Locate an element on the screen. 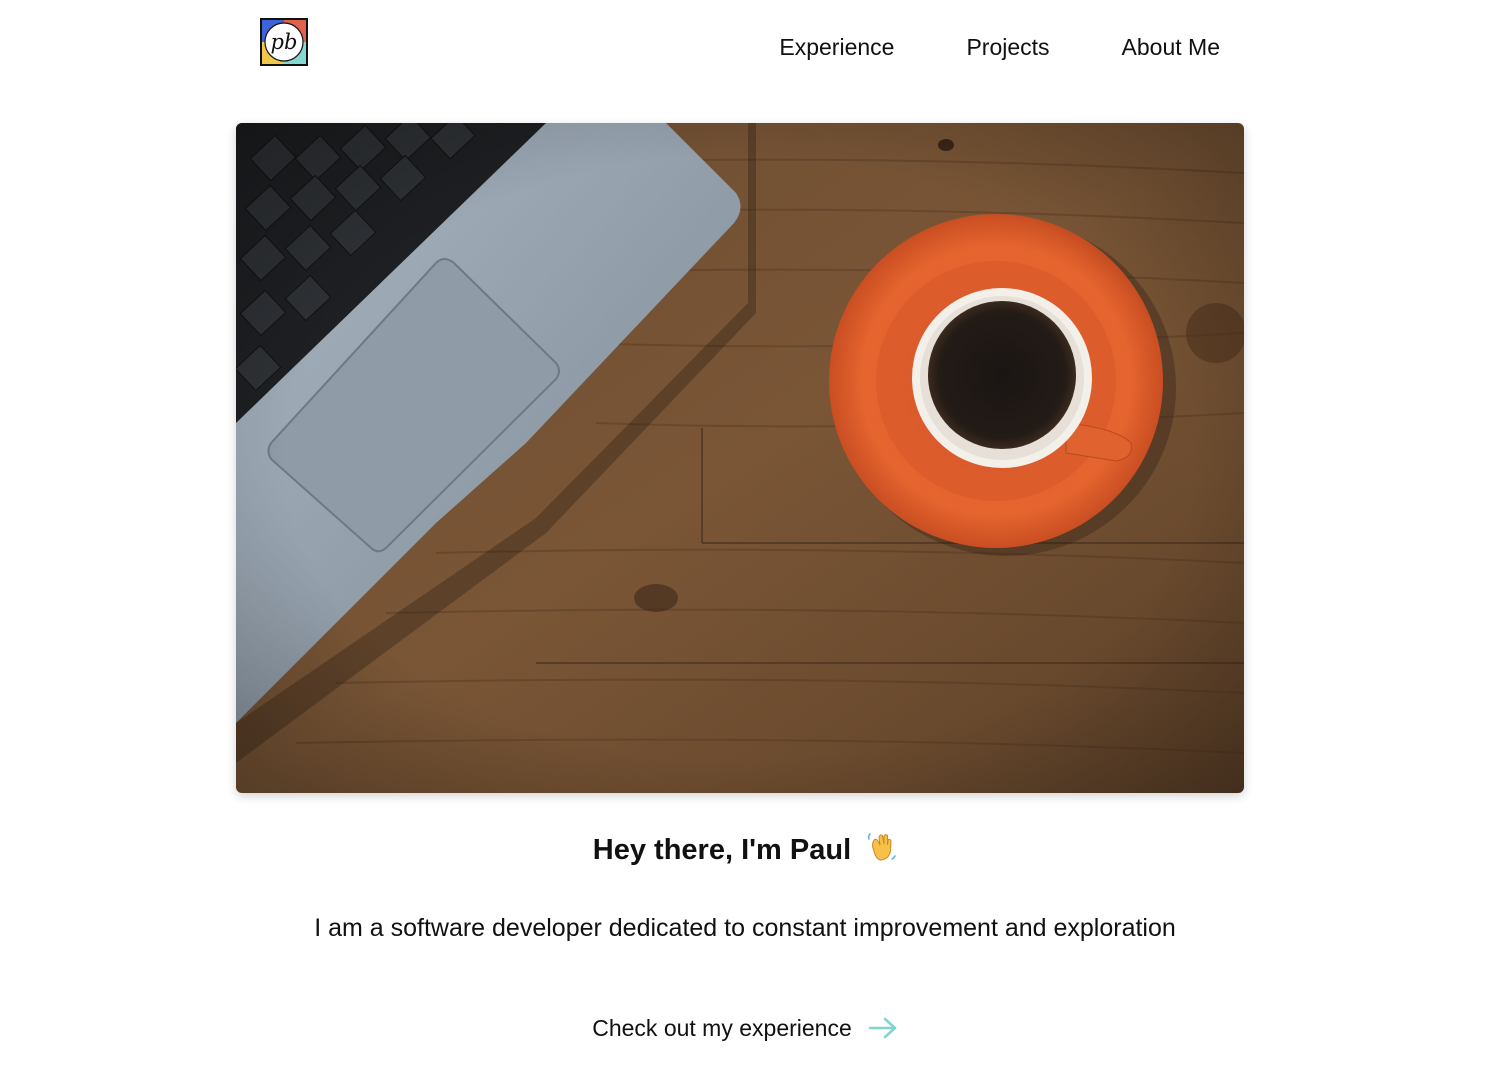 This screenshot has height=1076, width=1490. arrow-right-icon is located at coordinates (882, 1028).